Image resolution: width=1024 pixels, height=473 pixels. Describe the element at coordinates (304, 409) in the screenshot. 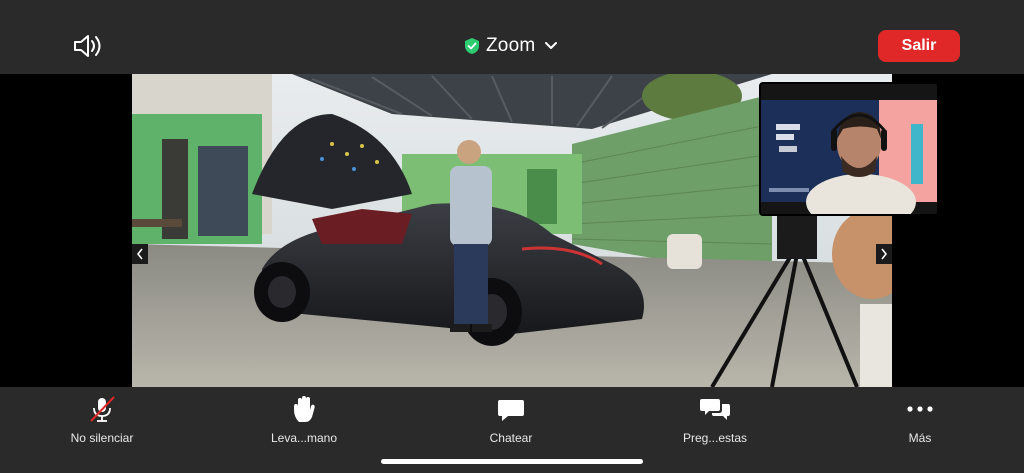

I see `raise-hand-icon` at that location.